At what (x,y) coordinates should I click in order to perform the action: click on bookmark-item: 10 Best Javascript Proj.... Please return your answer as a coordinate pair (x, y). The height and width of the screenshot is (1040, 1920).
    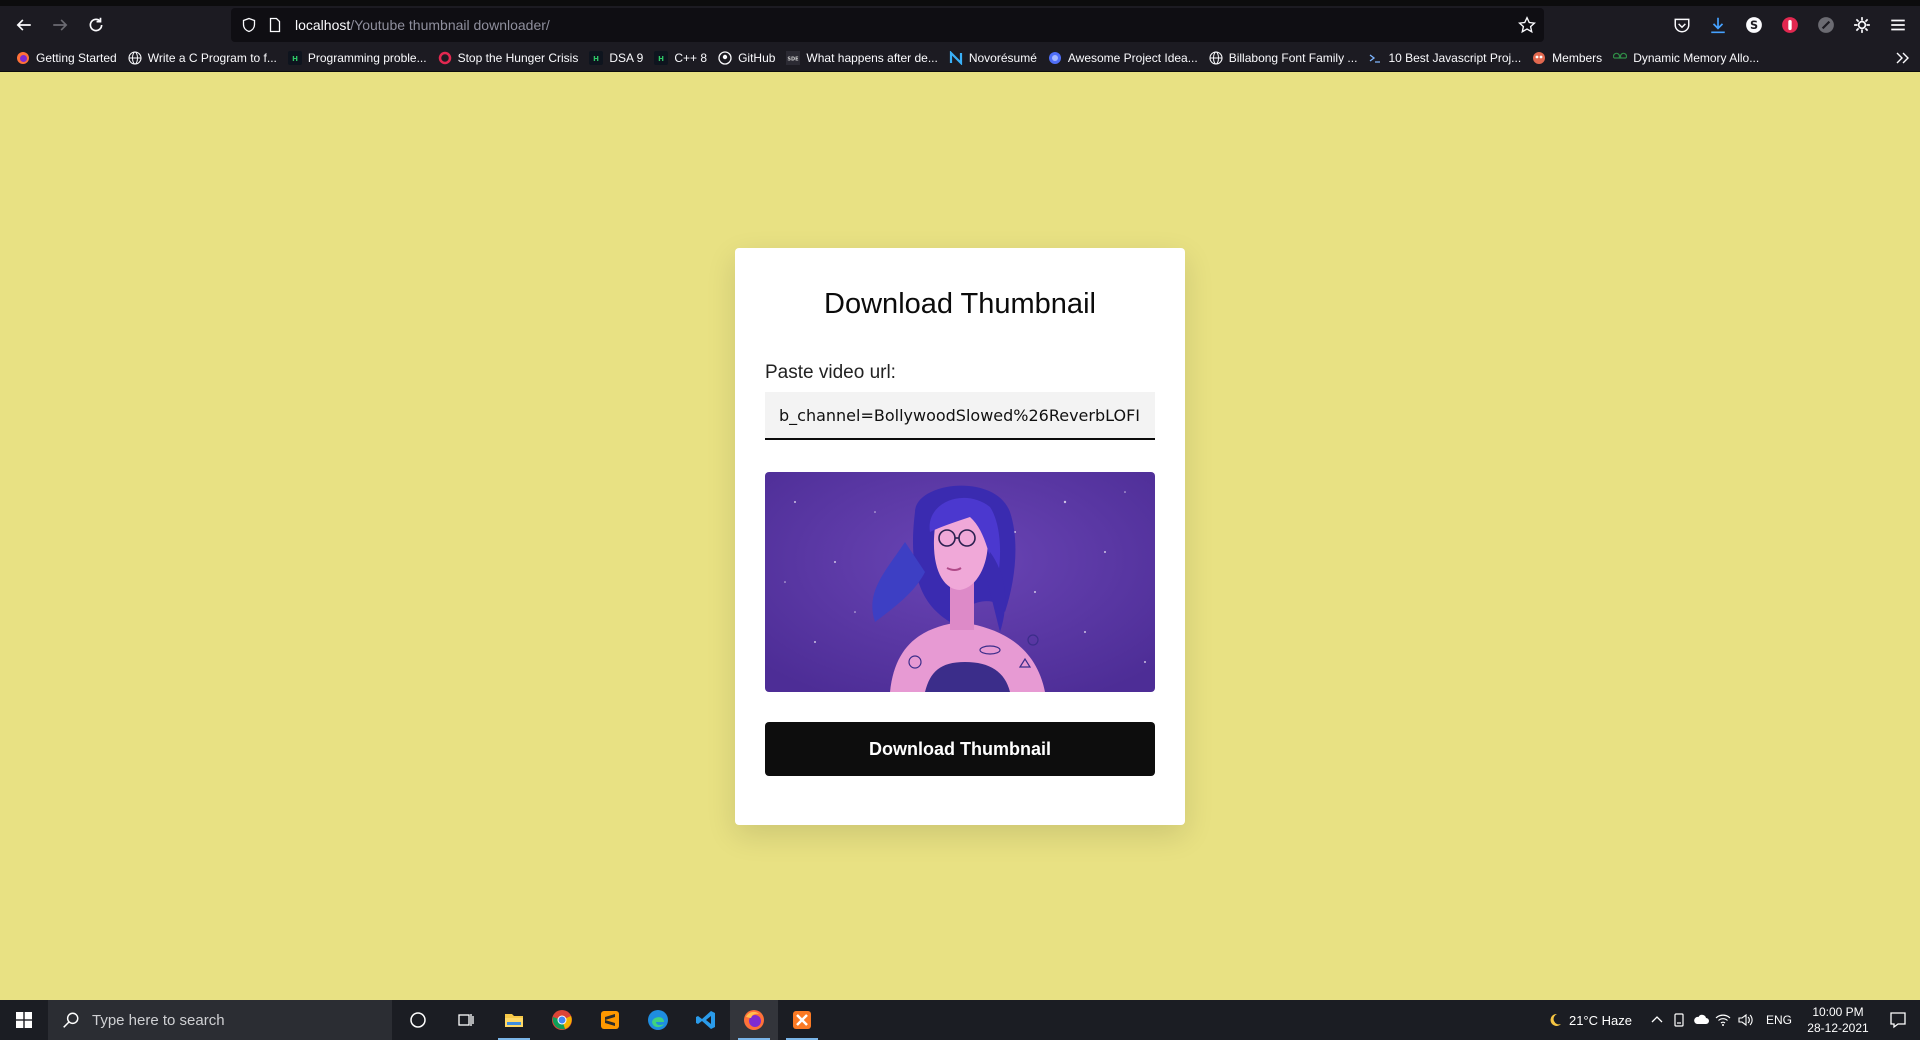
    Looking at the image, I should click on (1444, 58).